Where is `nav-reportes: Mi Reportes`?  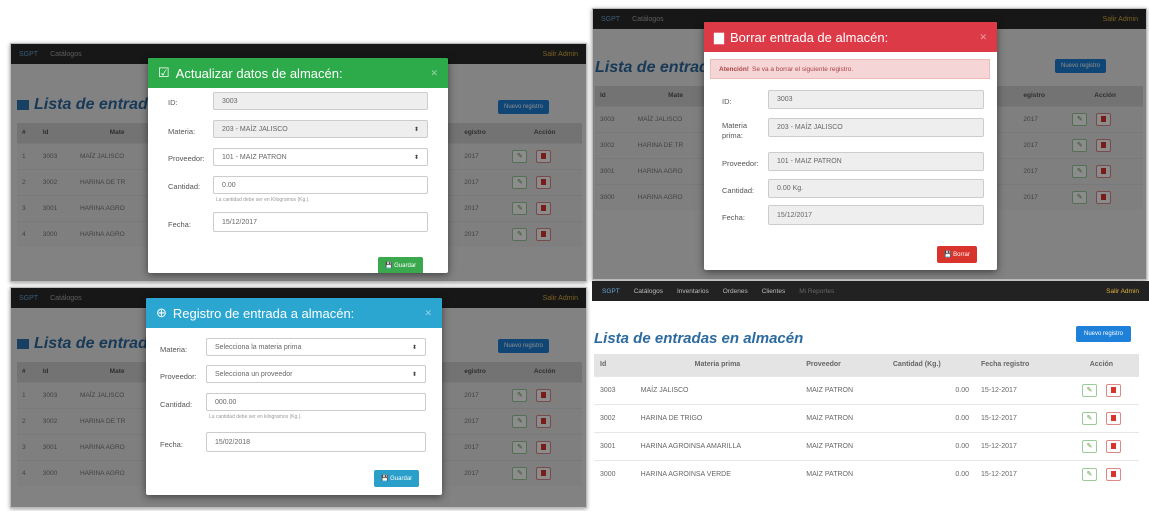
nav-reportes: Mi Reportes is located at coordinates (816, 291).